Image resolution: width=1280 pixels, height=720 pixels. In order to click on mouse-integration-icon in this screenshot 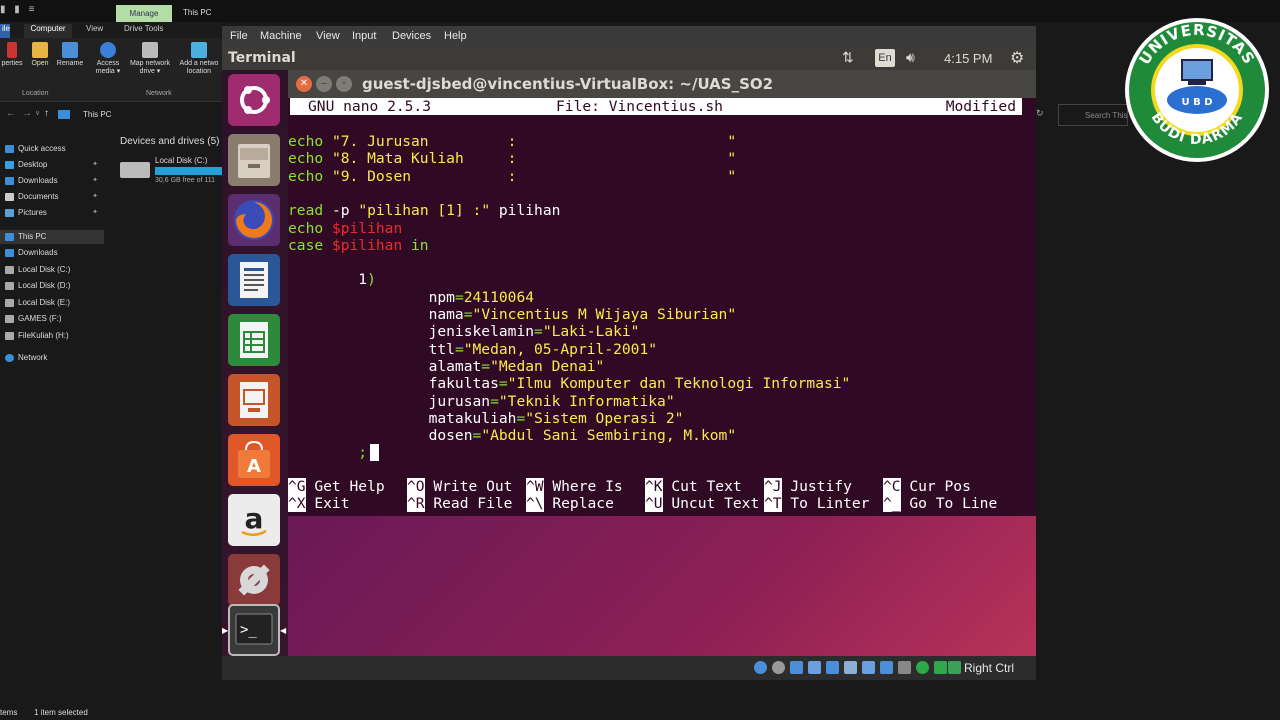, I will do `click(940, 667)`.